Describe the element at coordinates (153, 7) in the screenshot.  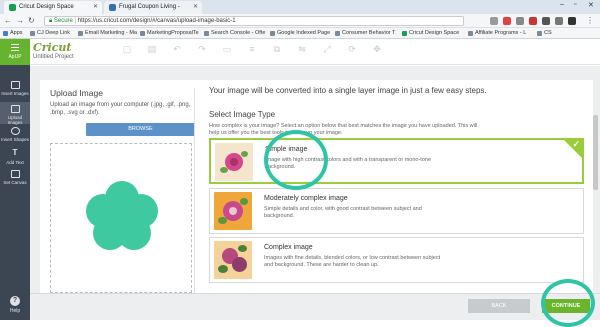
I see `tab-frugal-coupon: Frugal Coupon Living - ✕` at that location.